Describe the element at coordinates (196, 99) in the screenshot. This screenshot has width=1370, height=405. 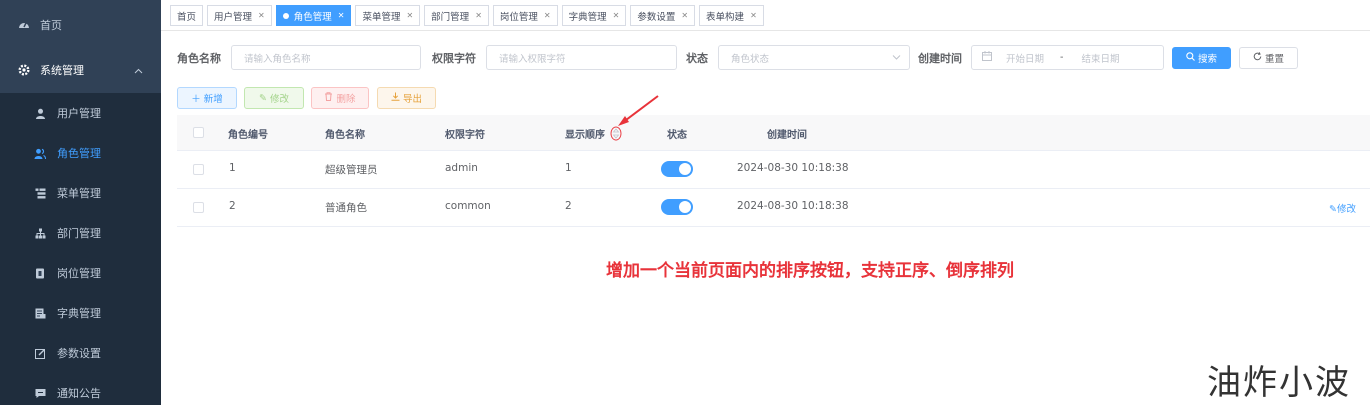
I see `plus-icon: ＋` at that location.